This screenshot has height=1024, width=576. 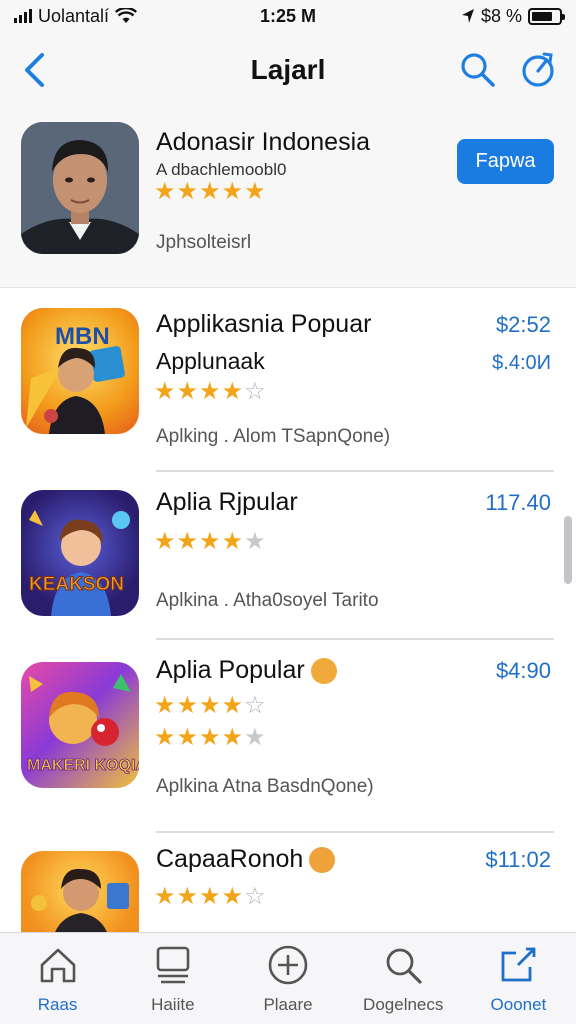 I want to click on scrollbar, so click(x=568, y=550).